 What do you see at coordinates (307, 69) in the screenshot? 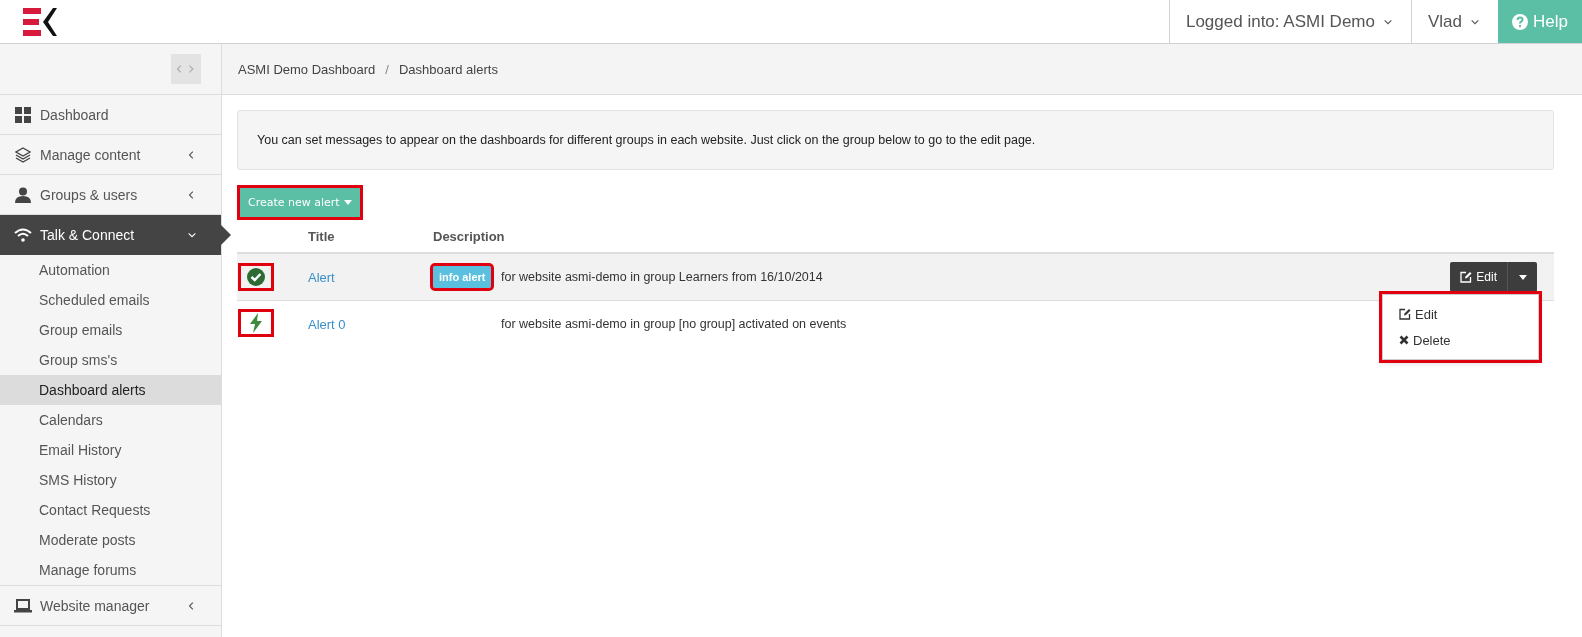
I see `breadcrumb-item: ASMI Demo Dashboard` at bounding box center [307, 69].